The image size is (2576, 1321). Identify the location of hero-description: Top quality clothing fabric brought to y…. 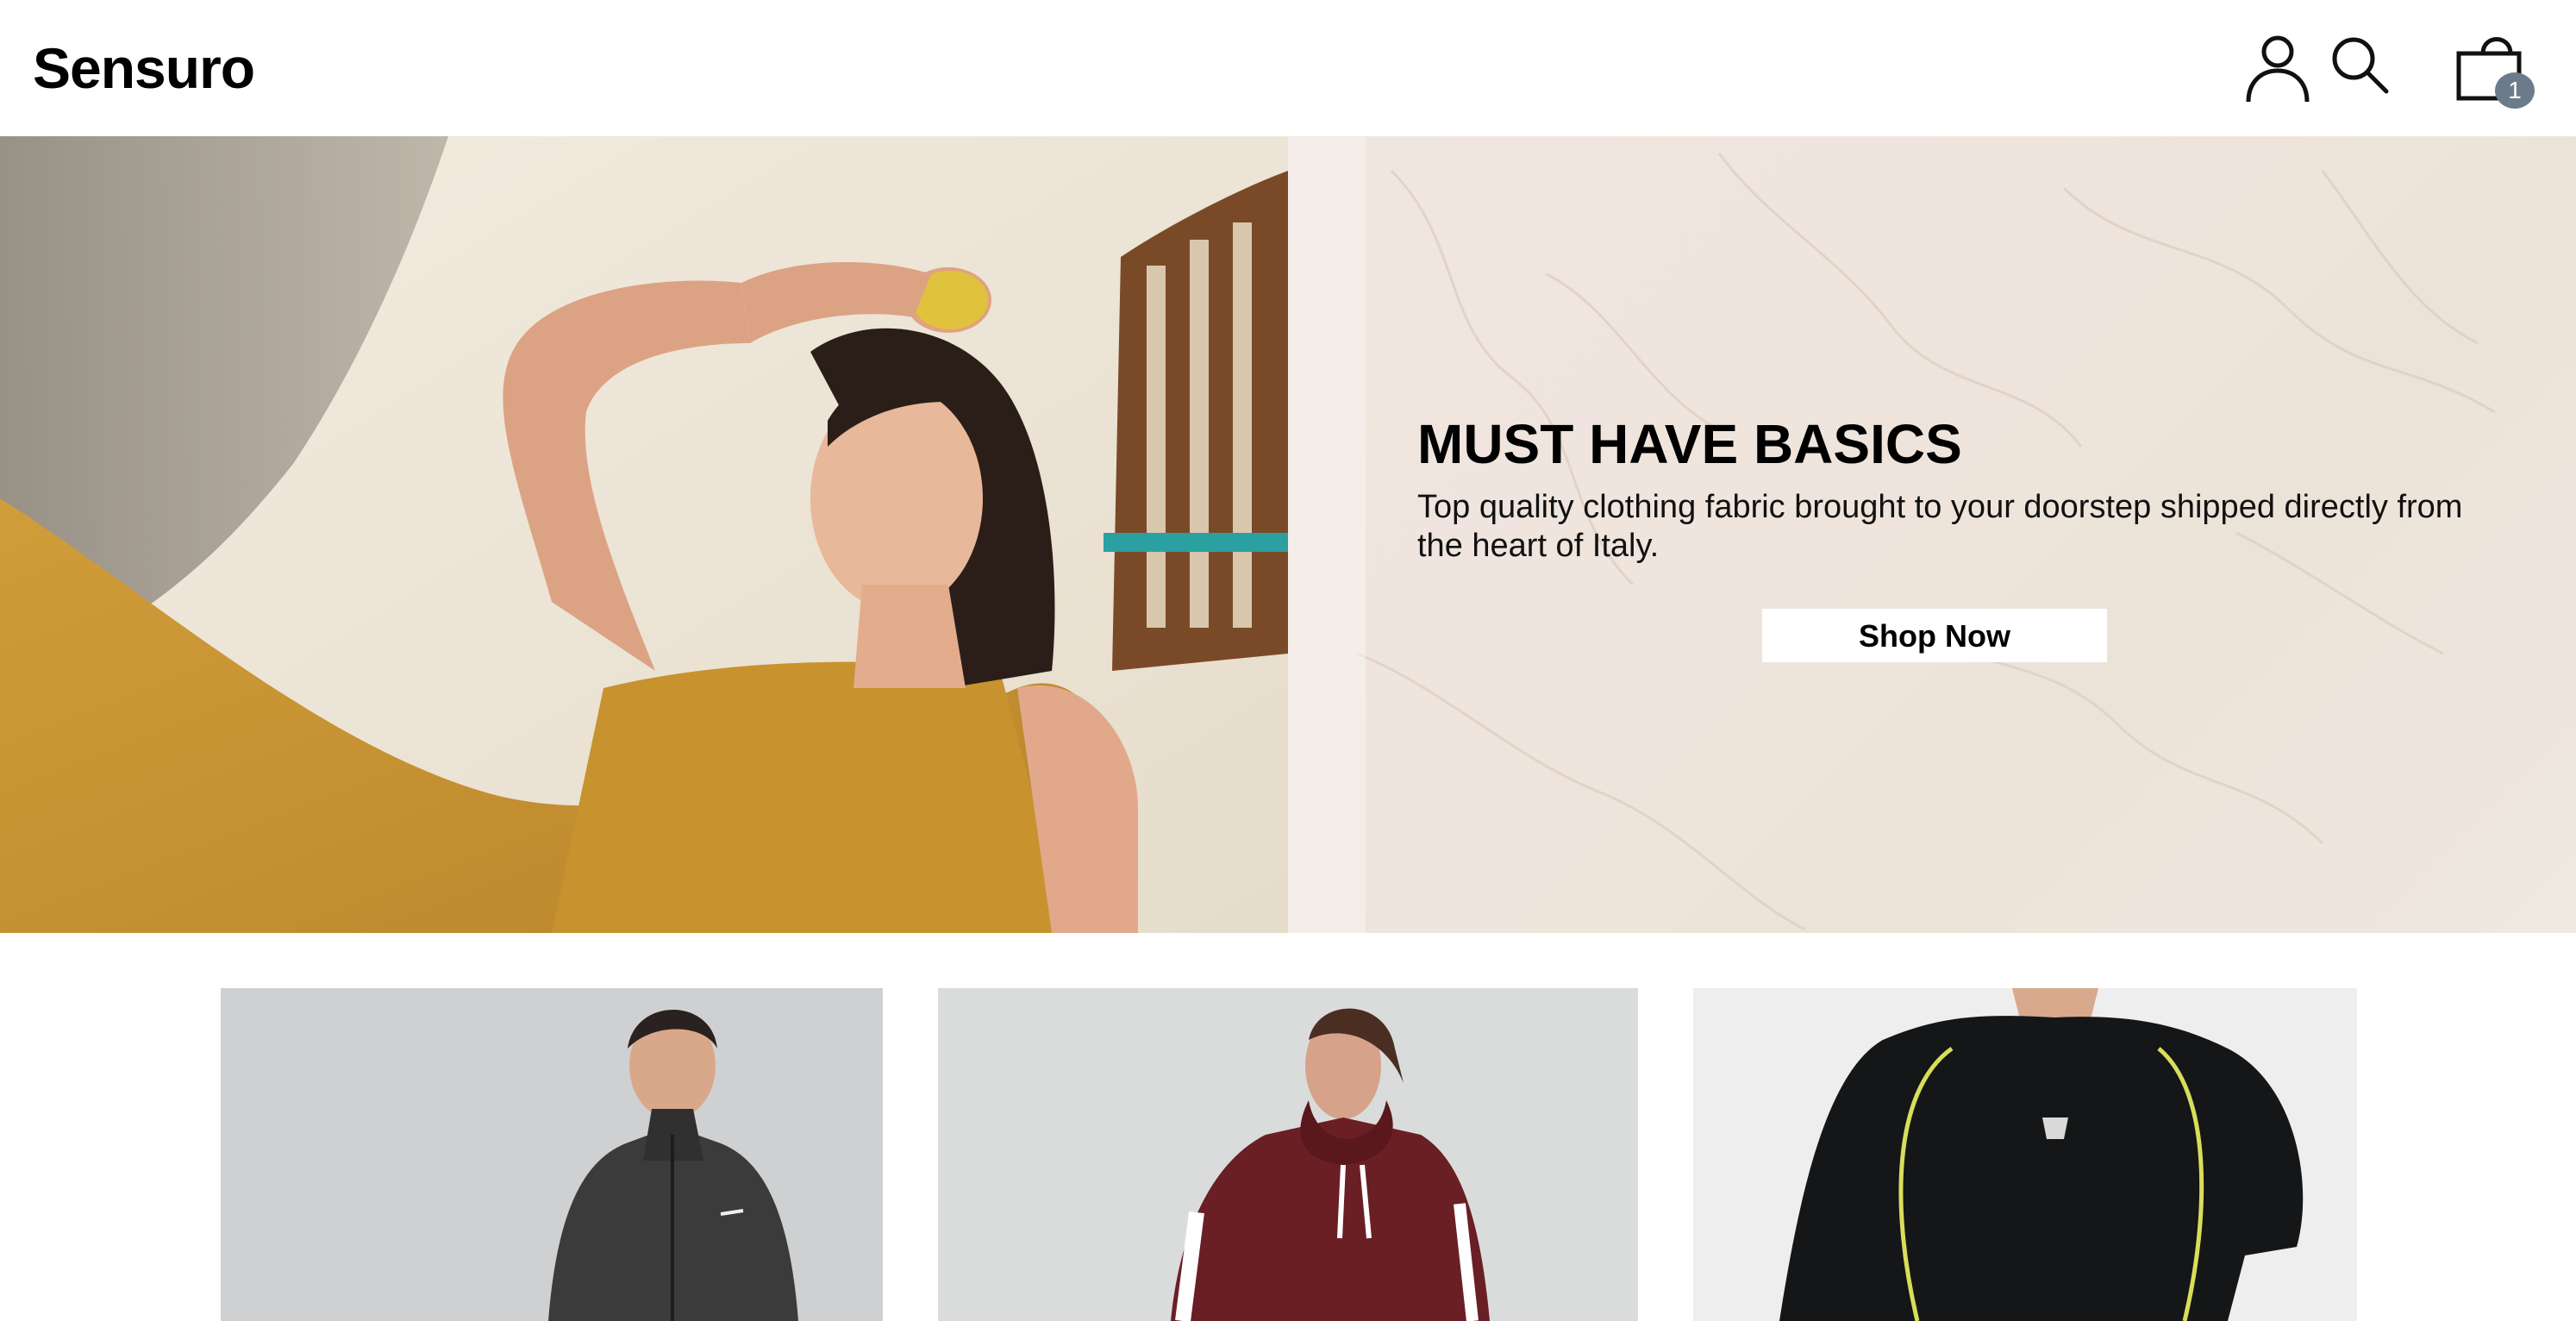
(1940, 526).